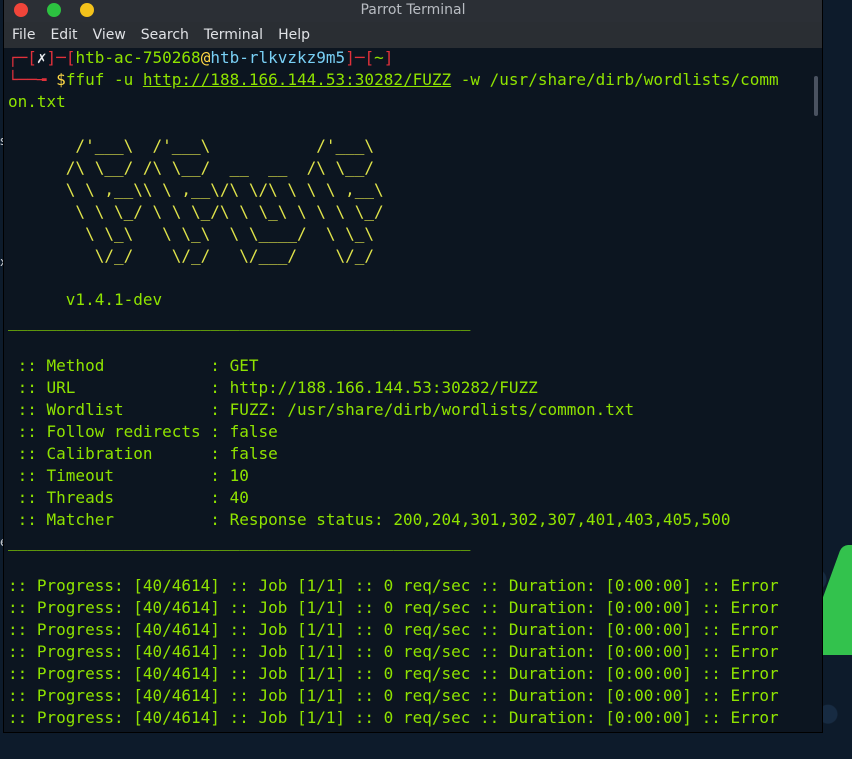  I want to click on url-link: http://188.166.144.53:30282/FUZZ, so click(297, 79).